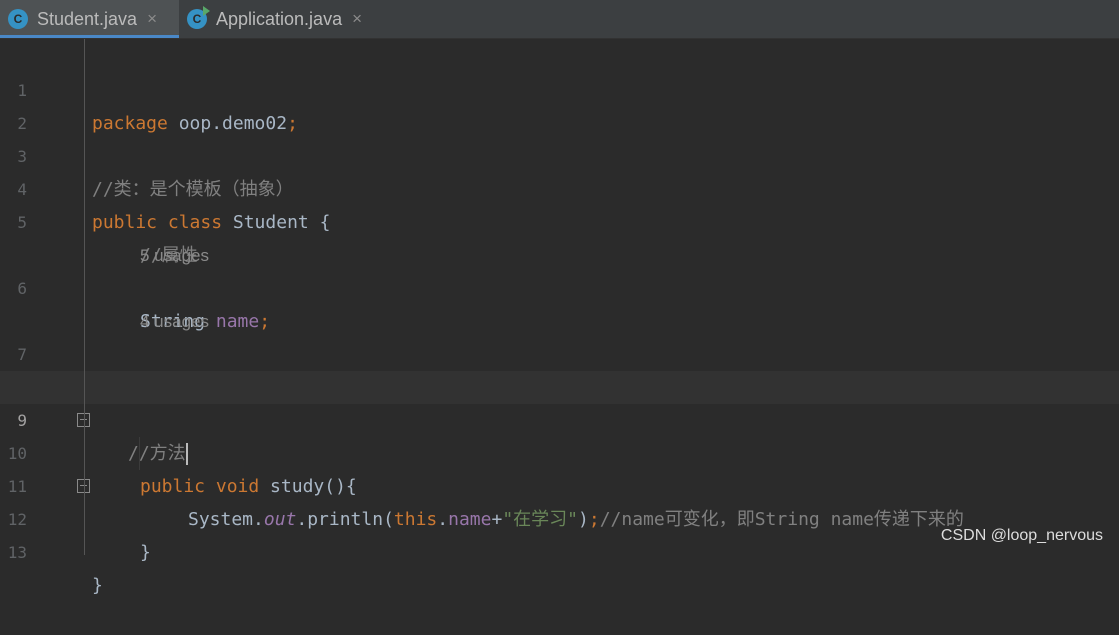 The width and height of the screenshot is (1119, 635). I want to click on code-line-3: 3 //类：是个模板（抽象）, so click(559, 153).